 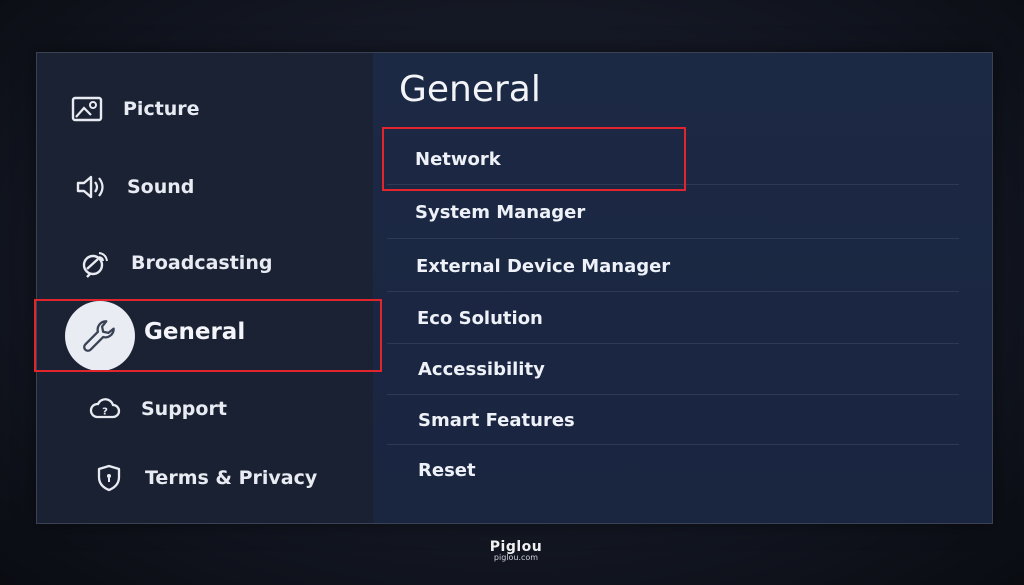 What do you see at coordinates (698, 420) in the screenshot?
I see `menu-item-smart-features: Smart Features` at bounding box center [698, 420].